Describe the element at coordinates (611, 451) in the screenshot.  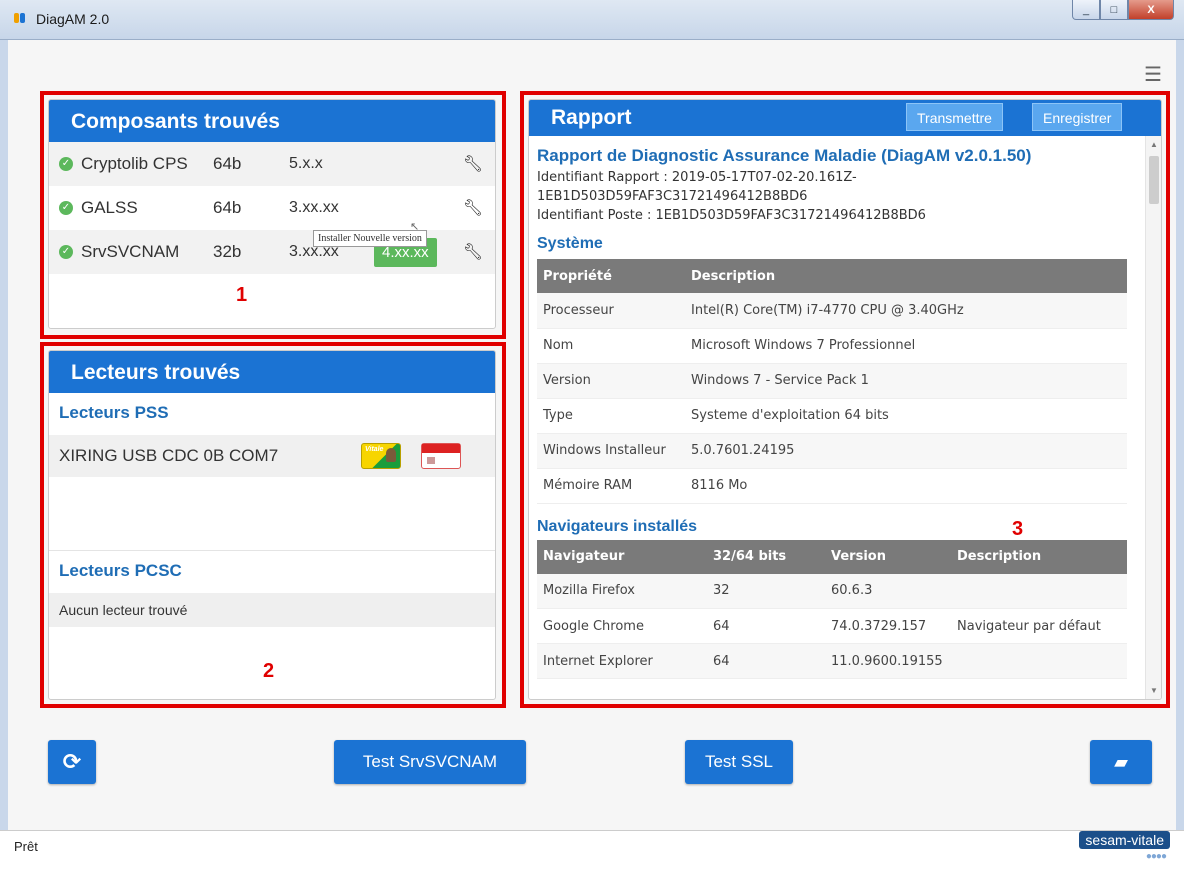
I see `table-cell: Windows Installeur` at that location.